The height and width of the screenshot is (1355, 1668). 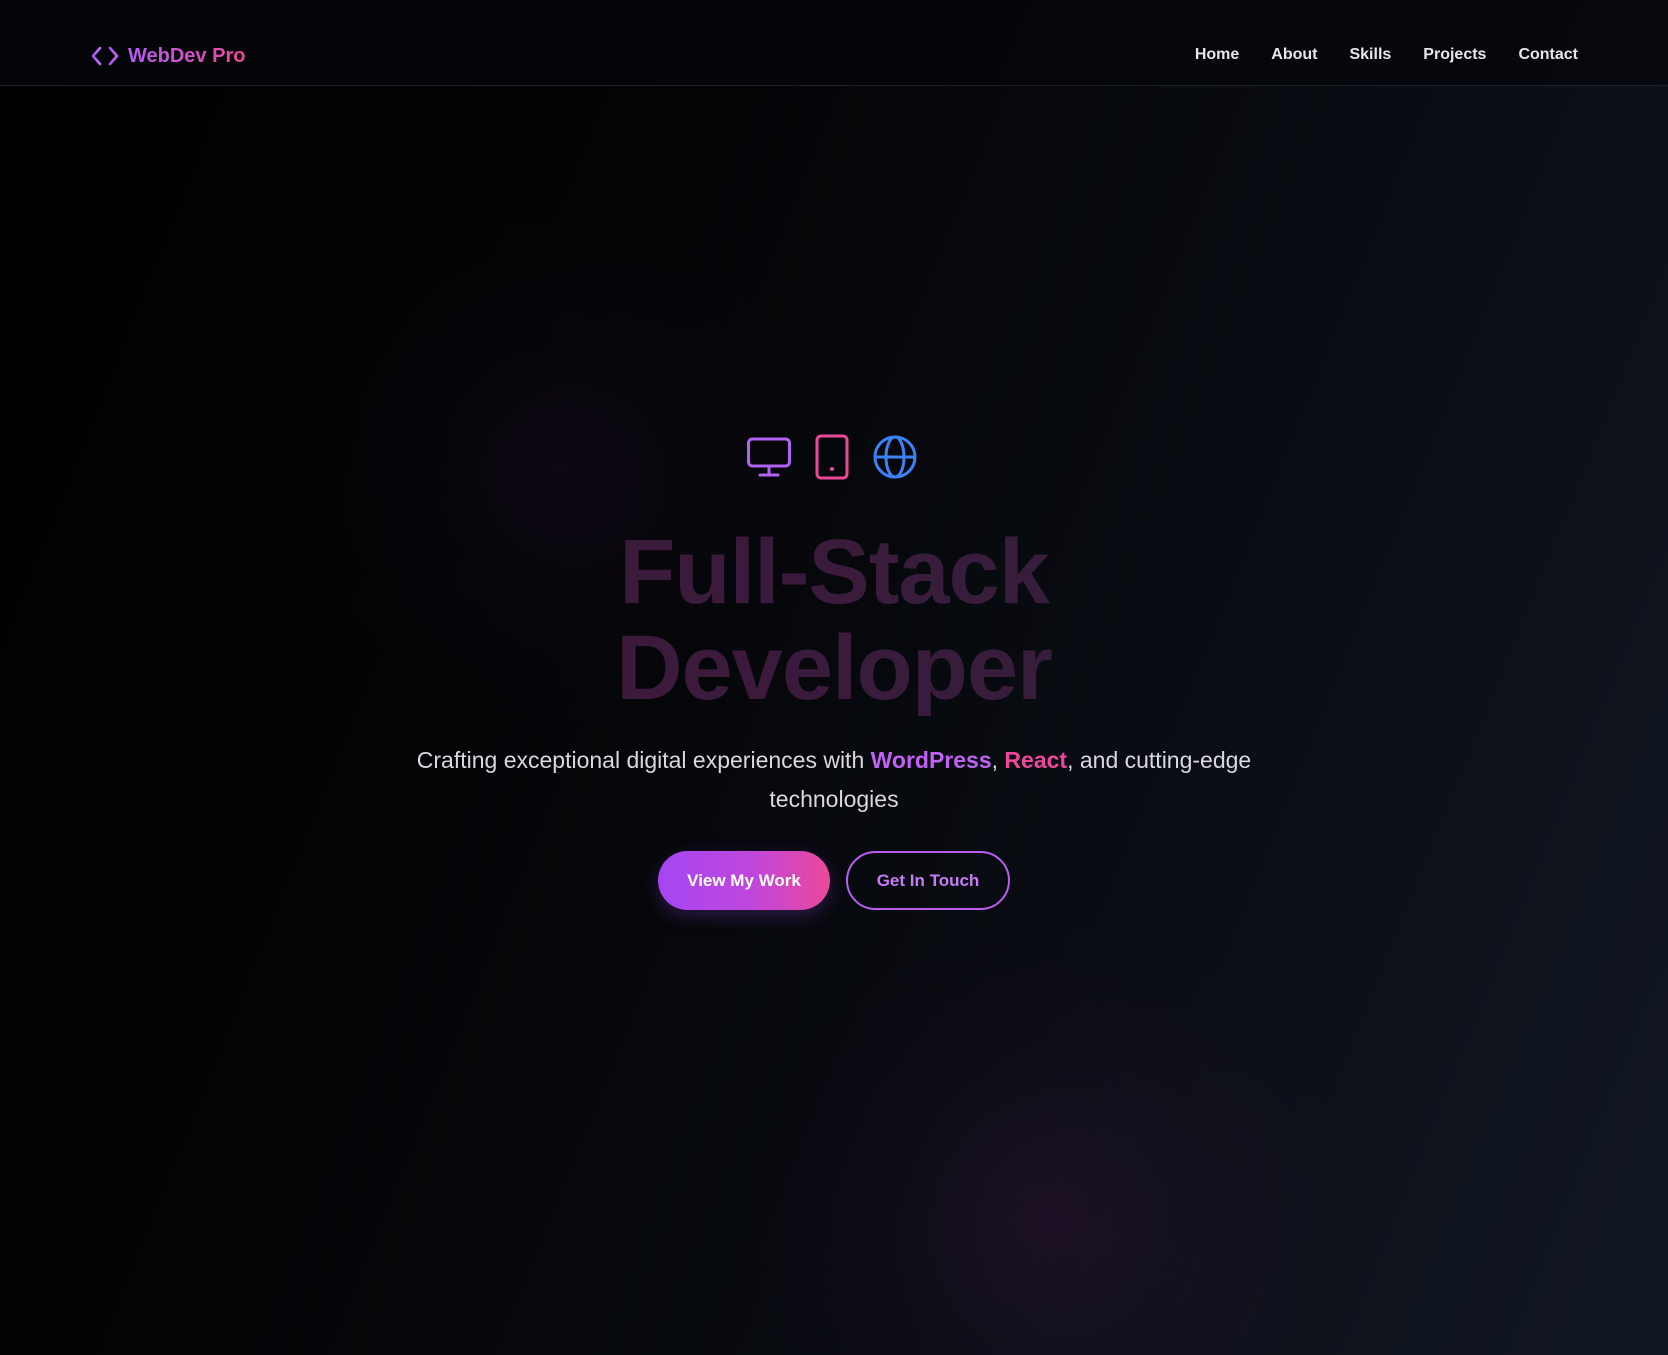 What do you see at coordinates (1294, 55) in the screenshot?
I see `nav-item-about: About` at bounding box center [1294, 55].